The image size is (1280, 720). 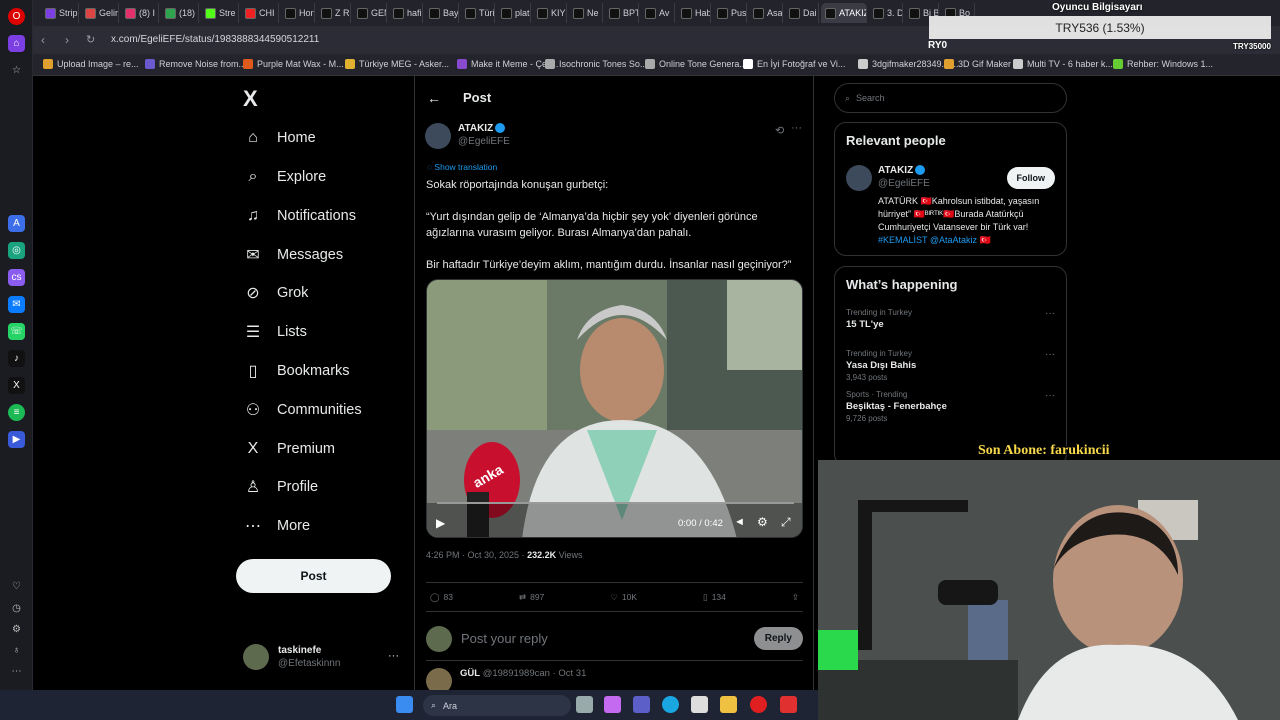 I want to click on taskbar-search: ⌕ Ara, so click(x=497, y=705).